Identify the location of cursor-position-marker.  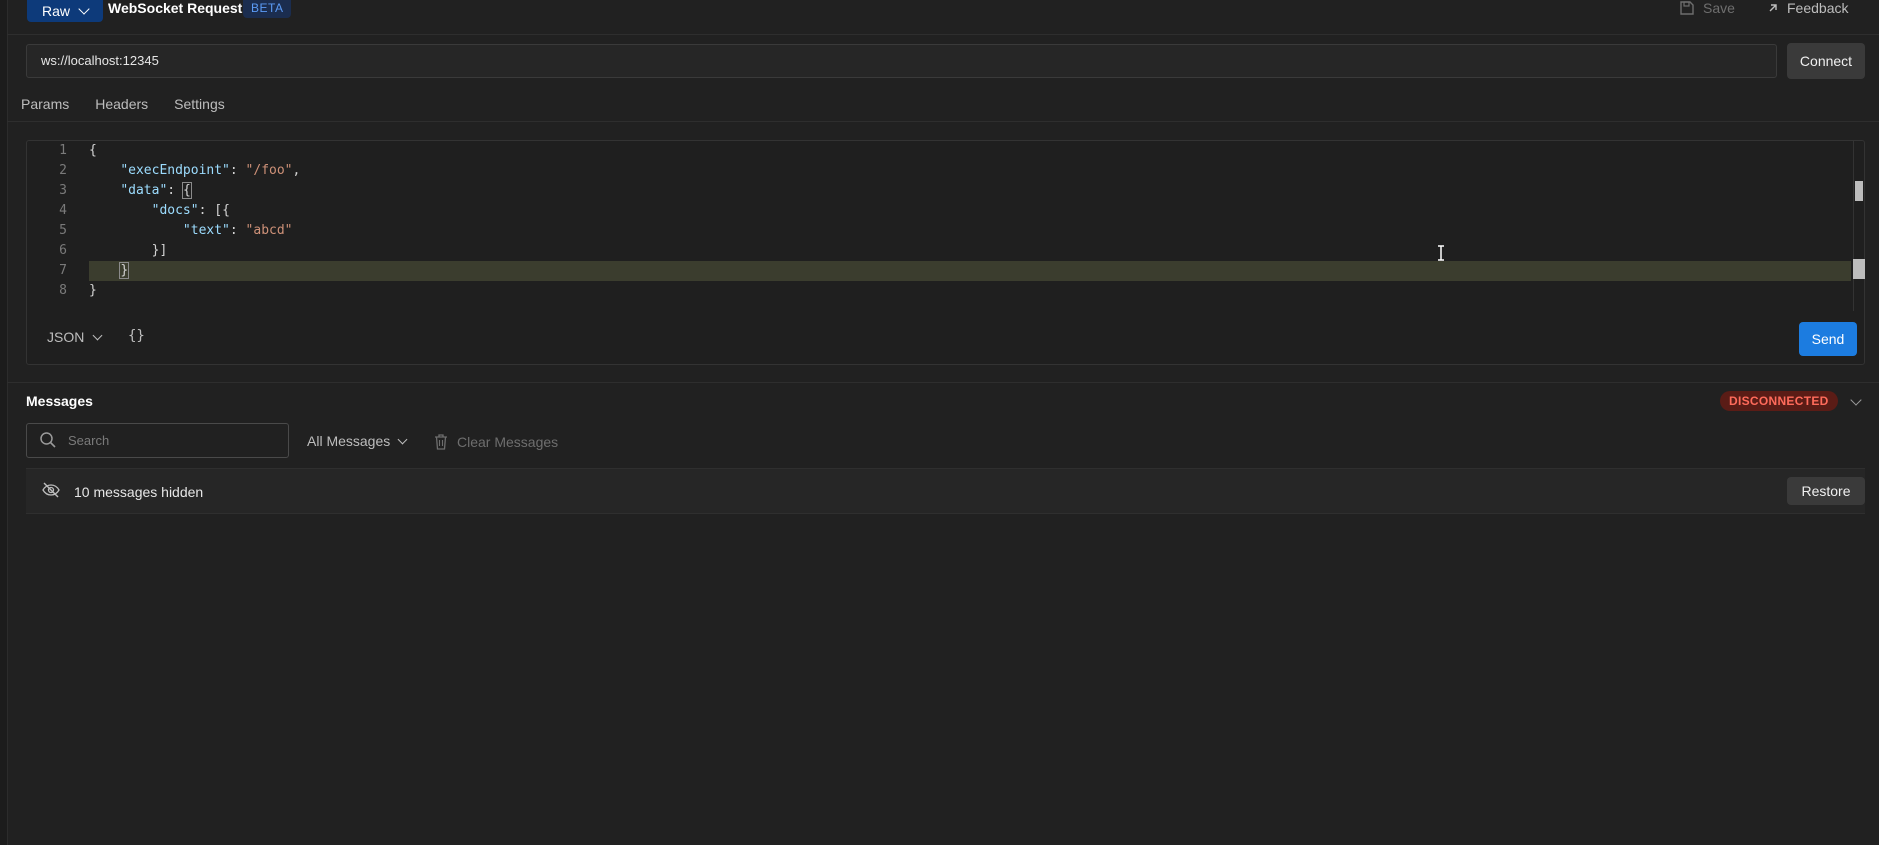
(1859, 269).